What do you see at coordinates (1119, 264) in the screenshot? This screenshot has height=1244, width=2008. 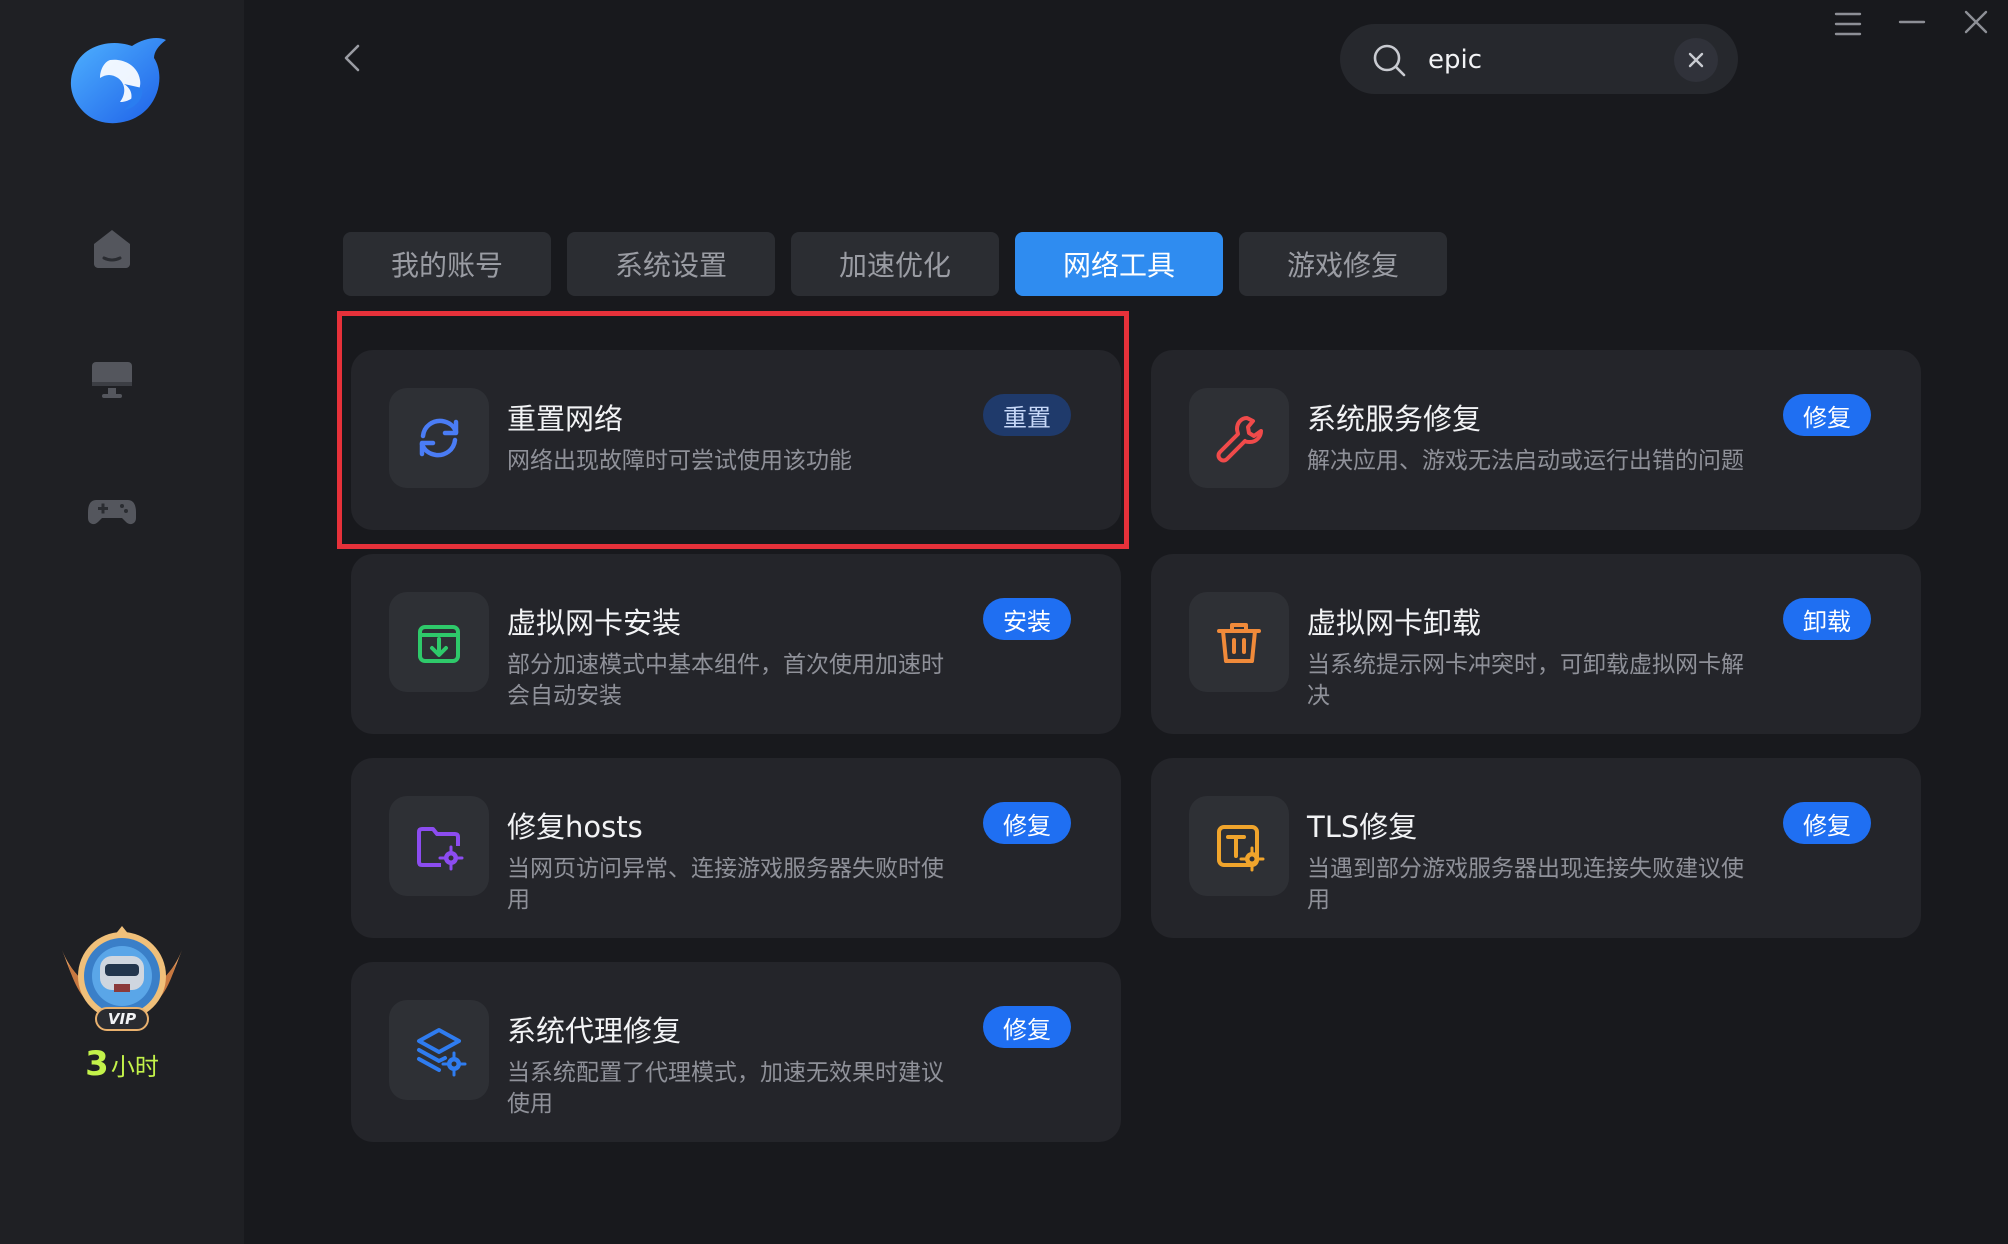 I see `tab-network-tools: 网络工具` at bounding box center [1119, 264].